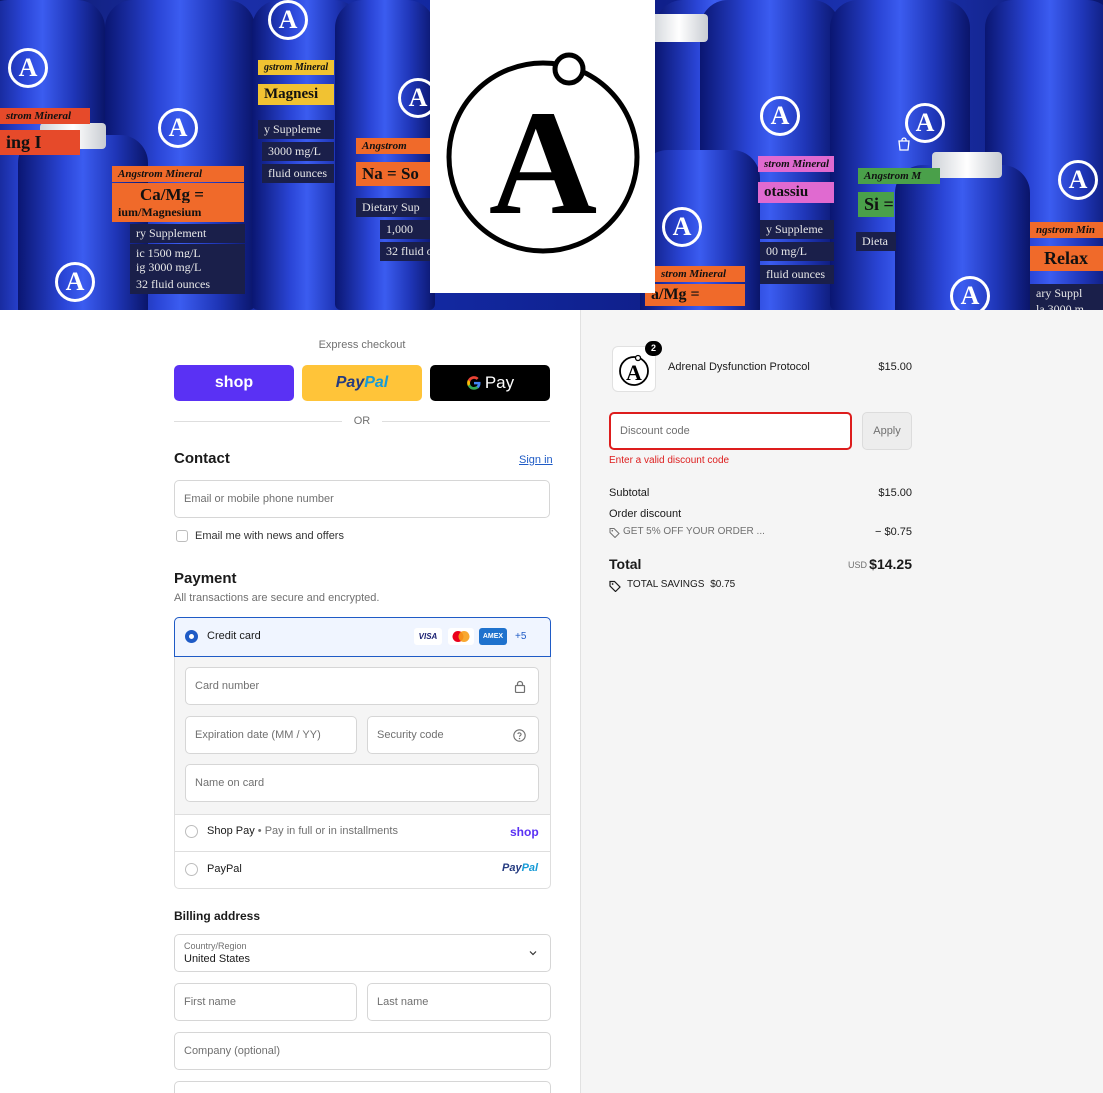 The width and height of the screenshot is (1103, 1093). Describe the element at coordinates (205, 578) in the screenshot. I see `payment-heading: Payment` at that location.